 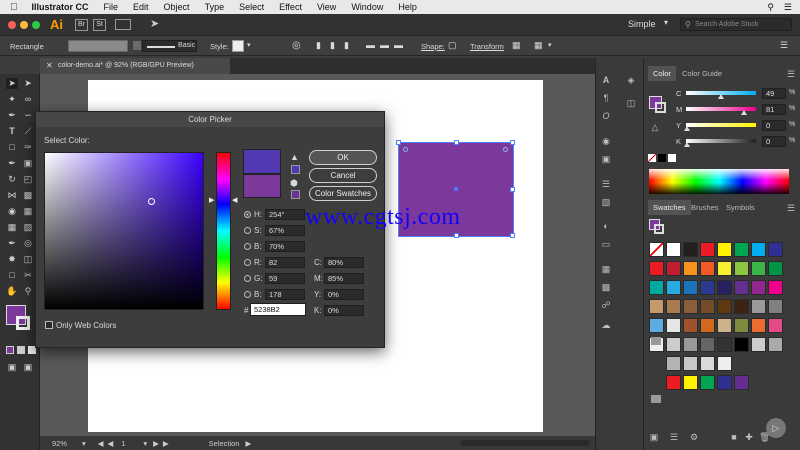 I want to click on new-color-group-icon: ■, so click(x=734, y=437).